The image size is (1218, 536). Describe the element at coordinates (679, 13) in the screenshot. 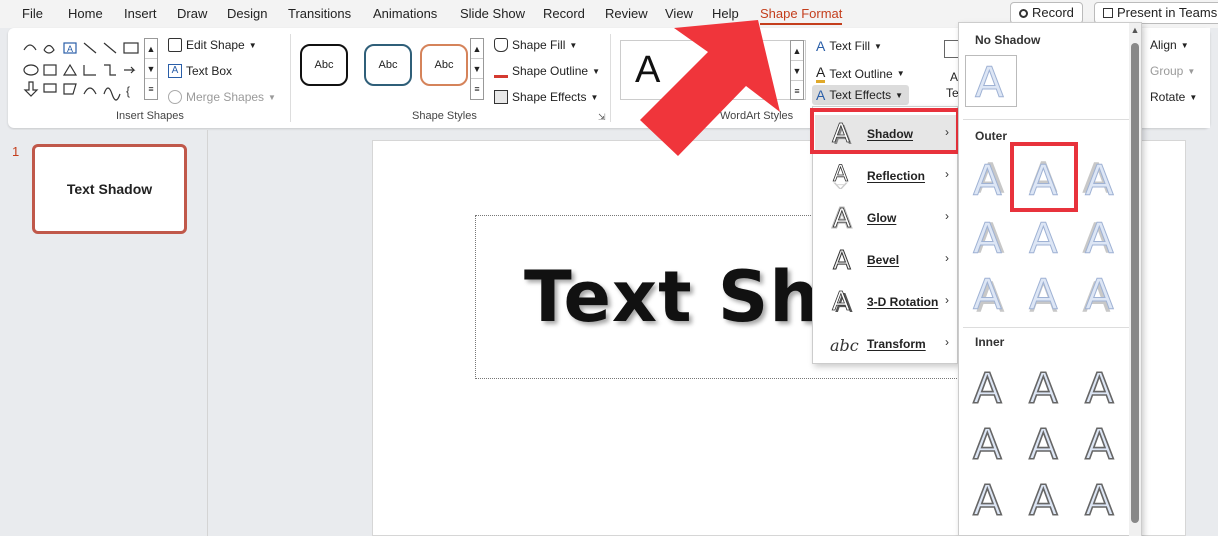

I see `tab-view: View` at that location.